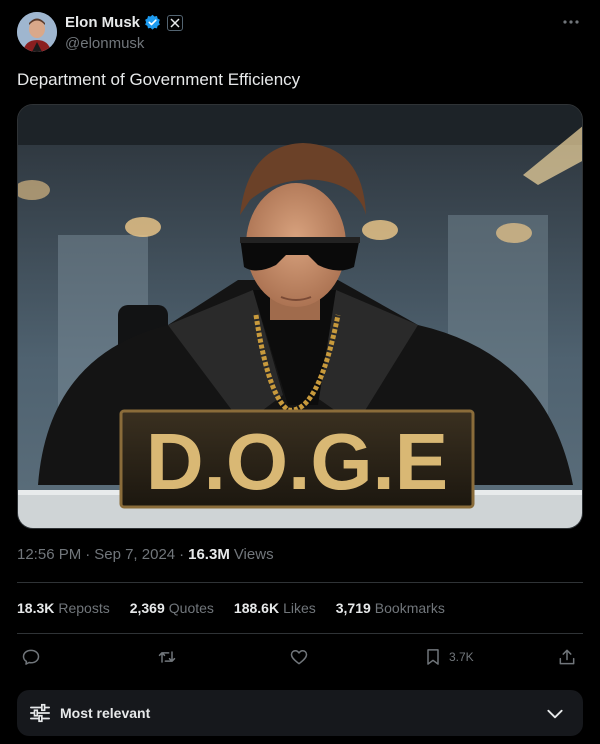 This screenshot has height=744, width=600. What do you see at coordinates (134, 554) in the screenshot?
I see `tweet-date: Sep 7, 2024` at bounding box center [134, 554].